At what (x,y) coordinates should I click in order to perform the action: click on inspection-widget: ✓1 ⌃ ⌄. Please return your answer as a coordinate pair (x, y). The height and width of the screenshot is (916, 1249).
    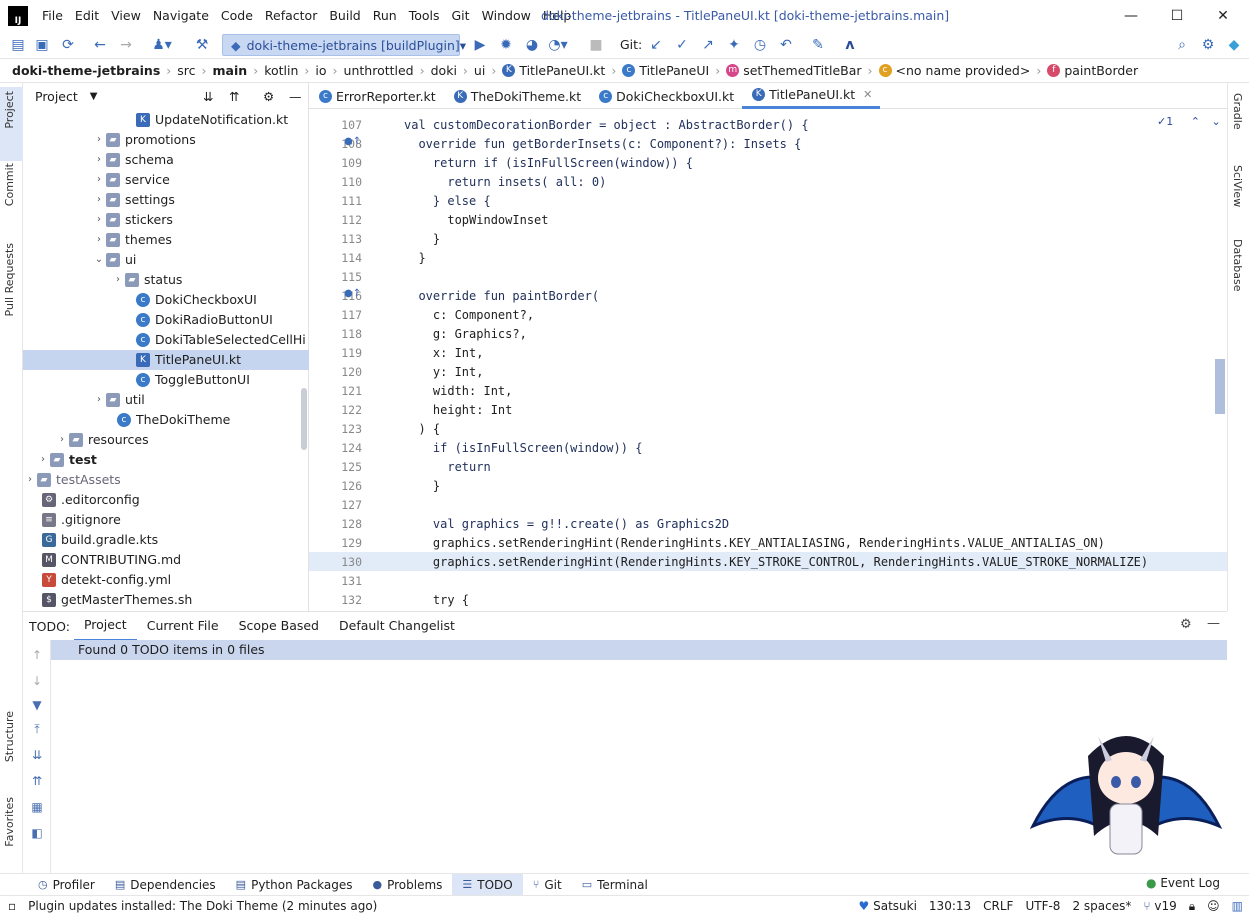
    Looking at the image, I should click on (1189, 121).